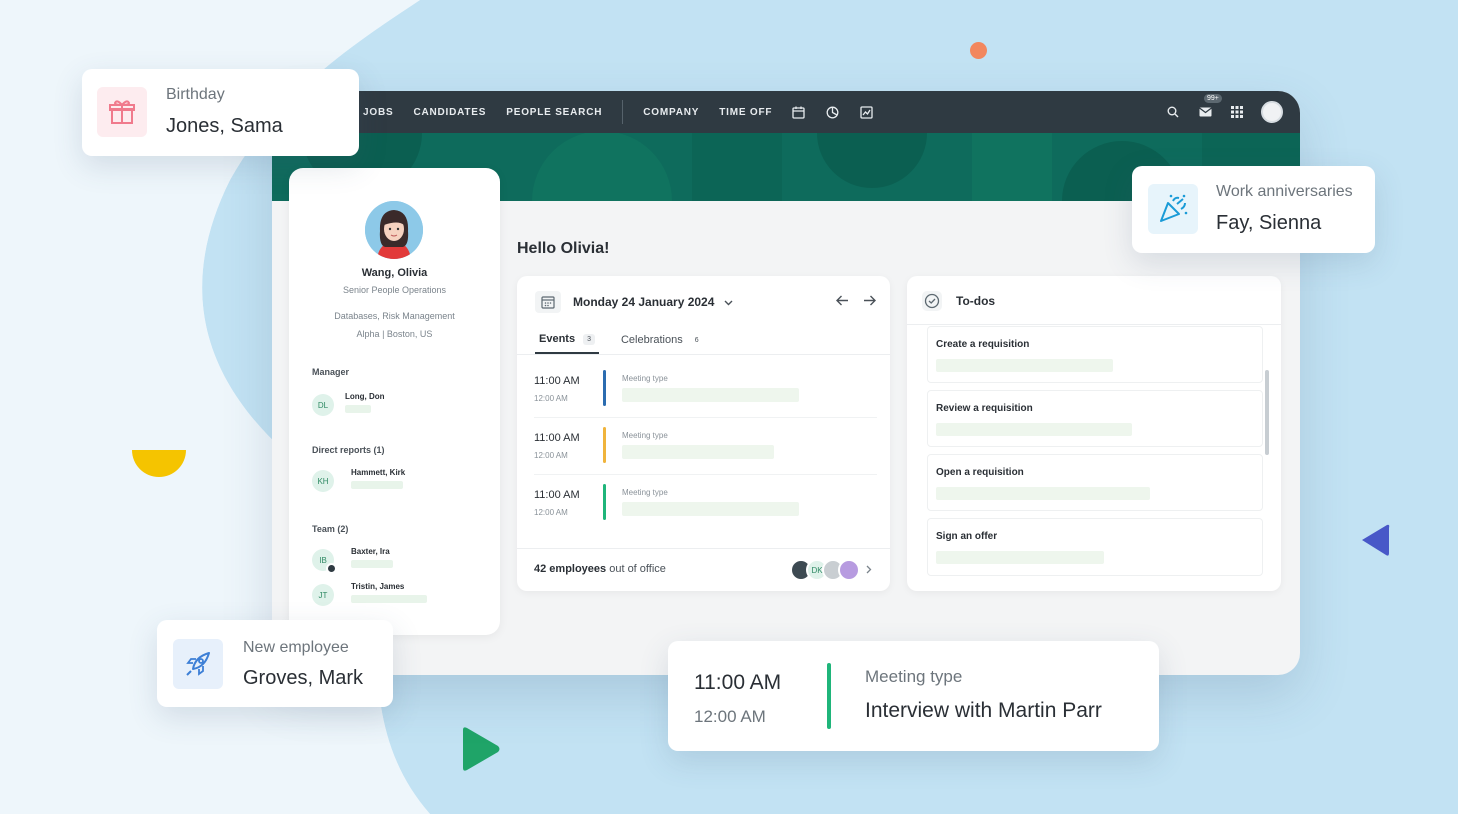  Describe the element at coordinates (330, 529) in the screenshot. I see `team-label: Team (2)` at that location.